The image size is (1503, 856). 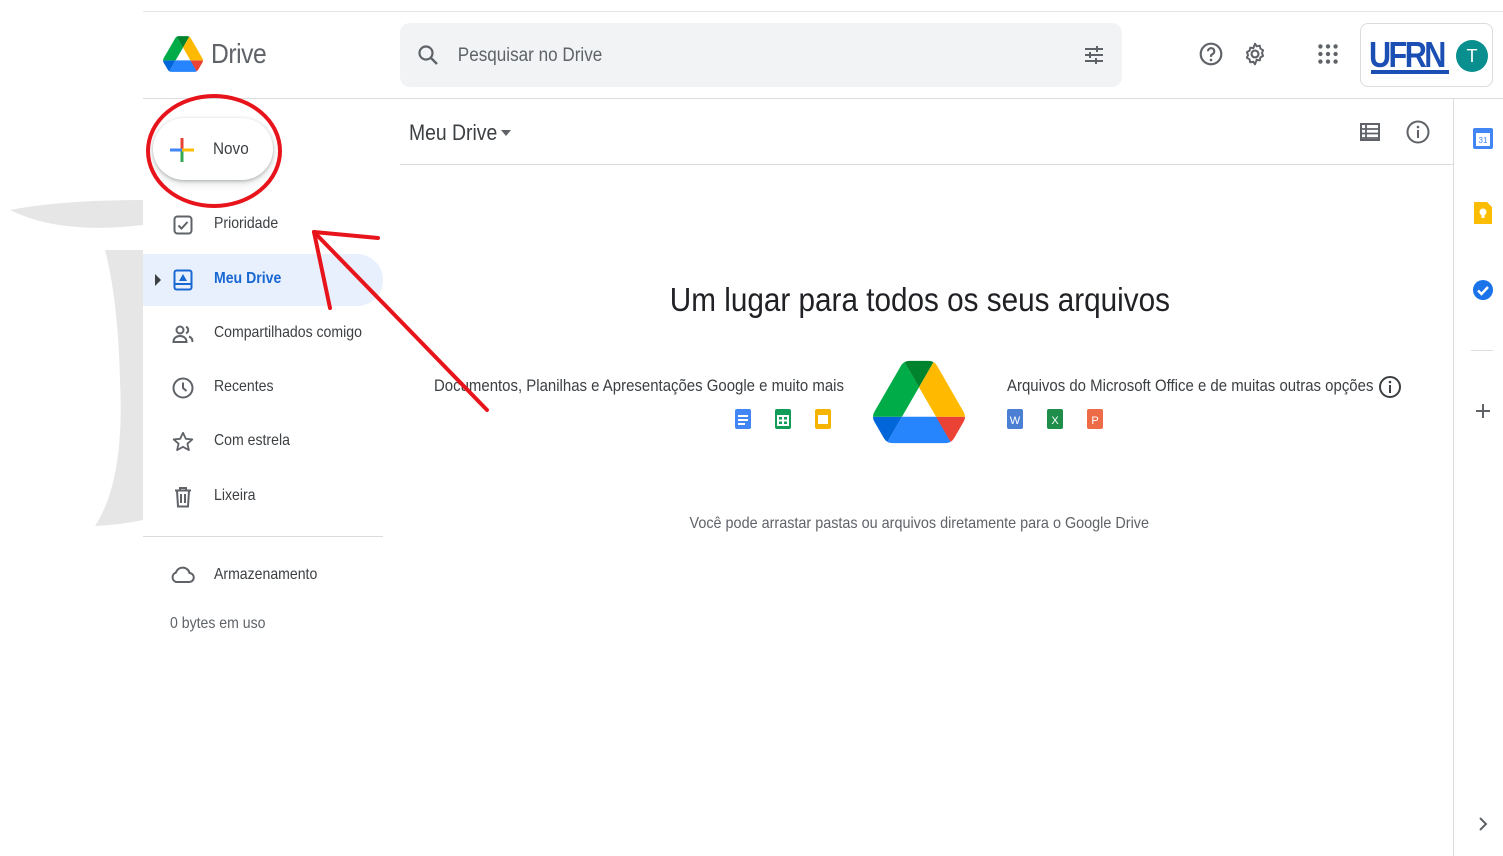 I want to click on empty-state-title: Um lugar para todos os seus arquivos, so click(x=919, y=300).